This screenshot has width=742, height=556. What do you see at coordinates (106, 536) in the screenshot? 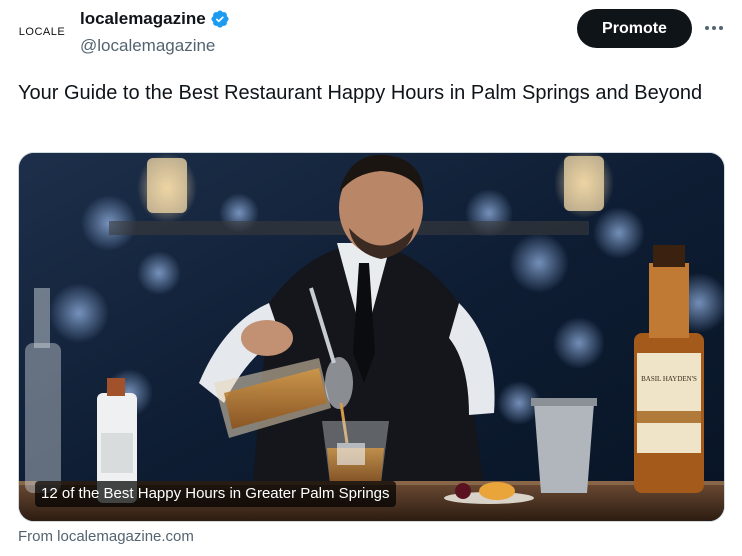
I see `card-source-link: From localemagazine.com` at bounding box center [106, 536].